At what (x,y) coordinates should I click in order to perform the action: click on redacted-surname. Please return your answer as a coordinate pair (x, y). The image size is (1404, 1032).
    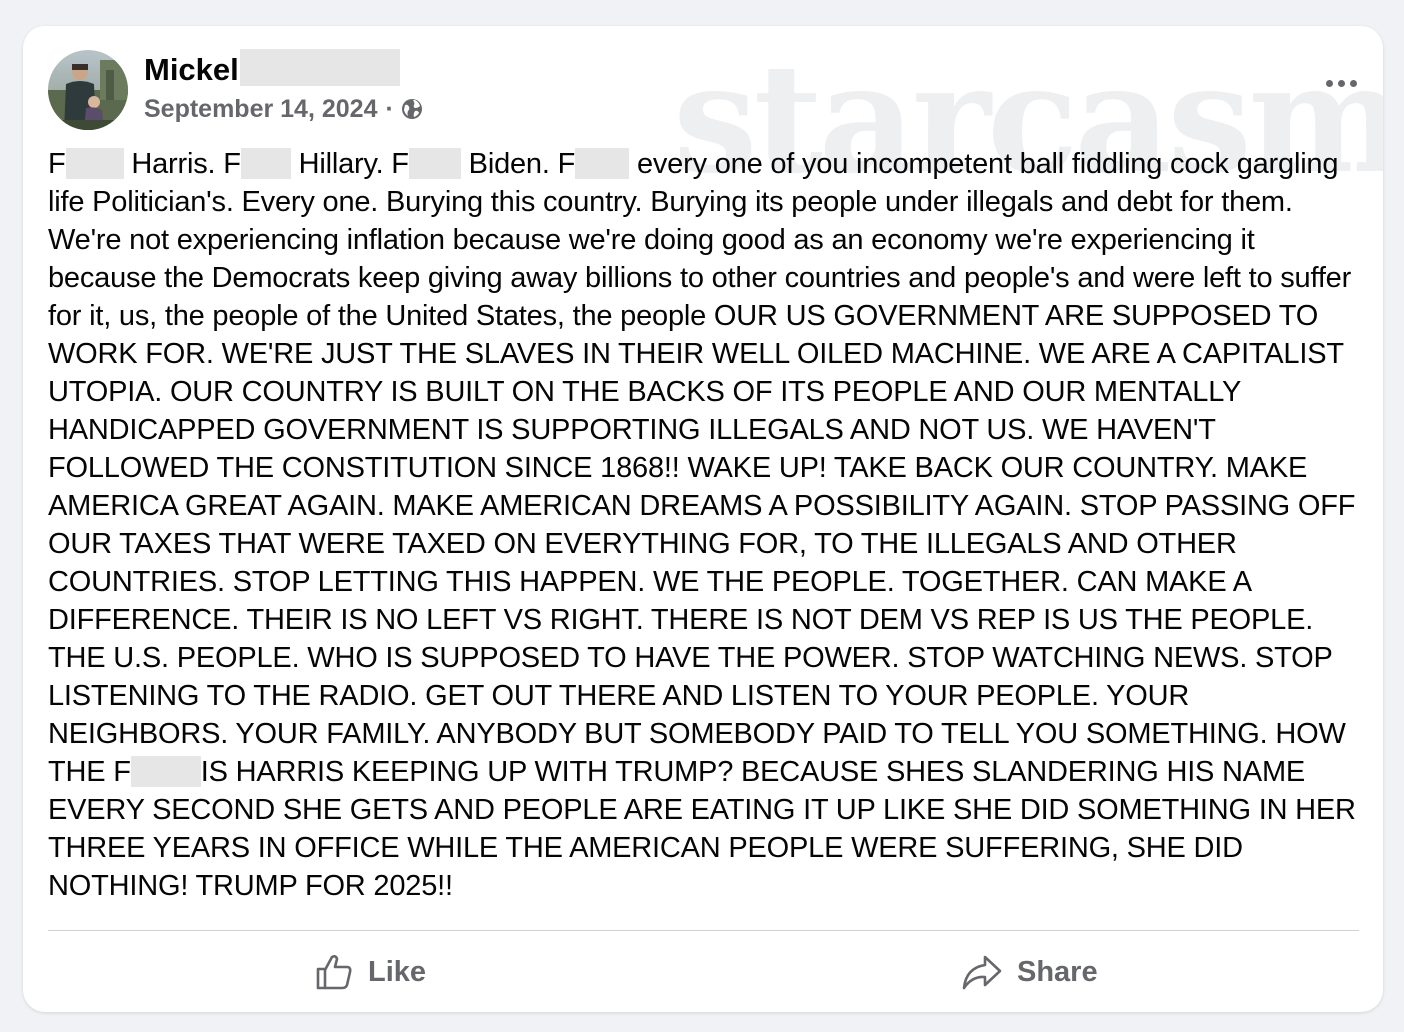
    Looking at the image, I should click on (320, 67).